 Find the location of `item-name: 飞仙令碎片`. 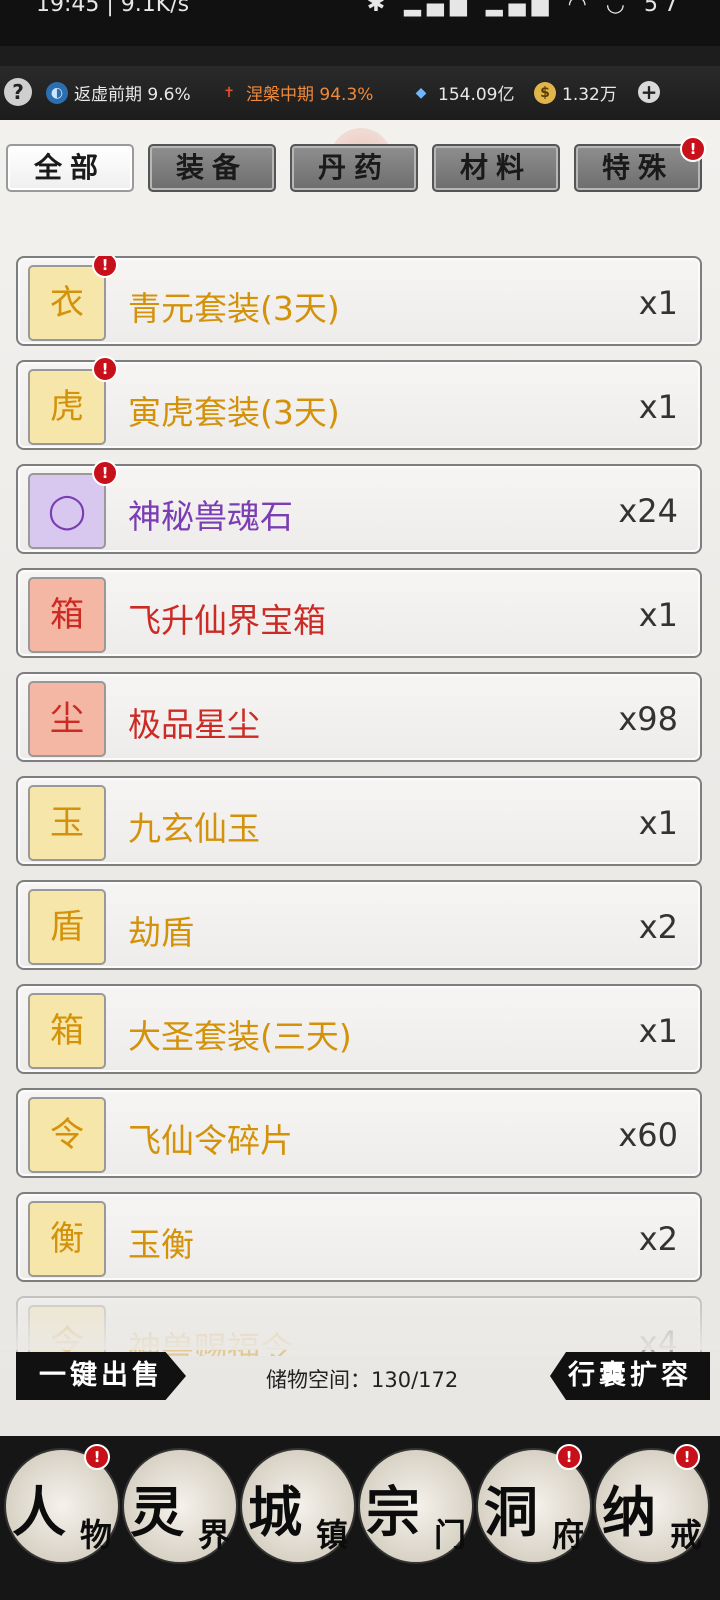

item-name: 飞仙令碎片 is located at coordinates (210, 1140).